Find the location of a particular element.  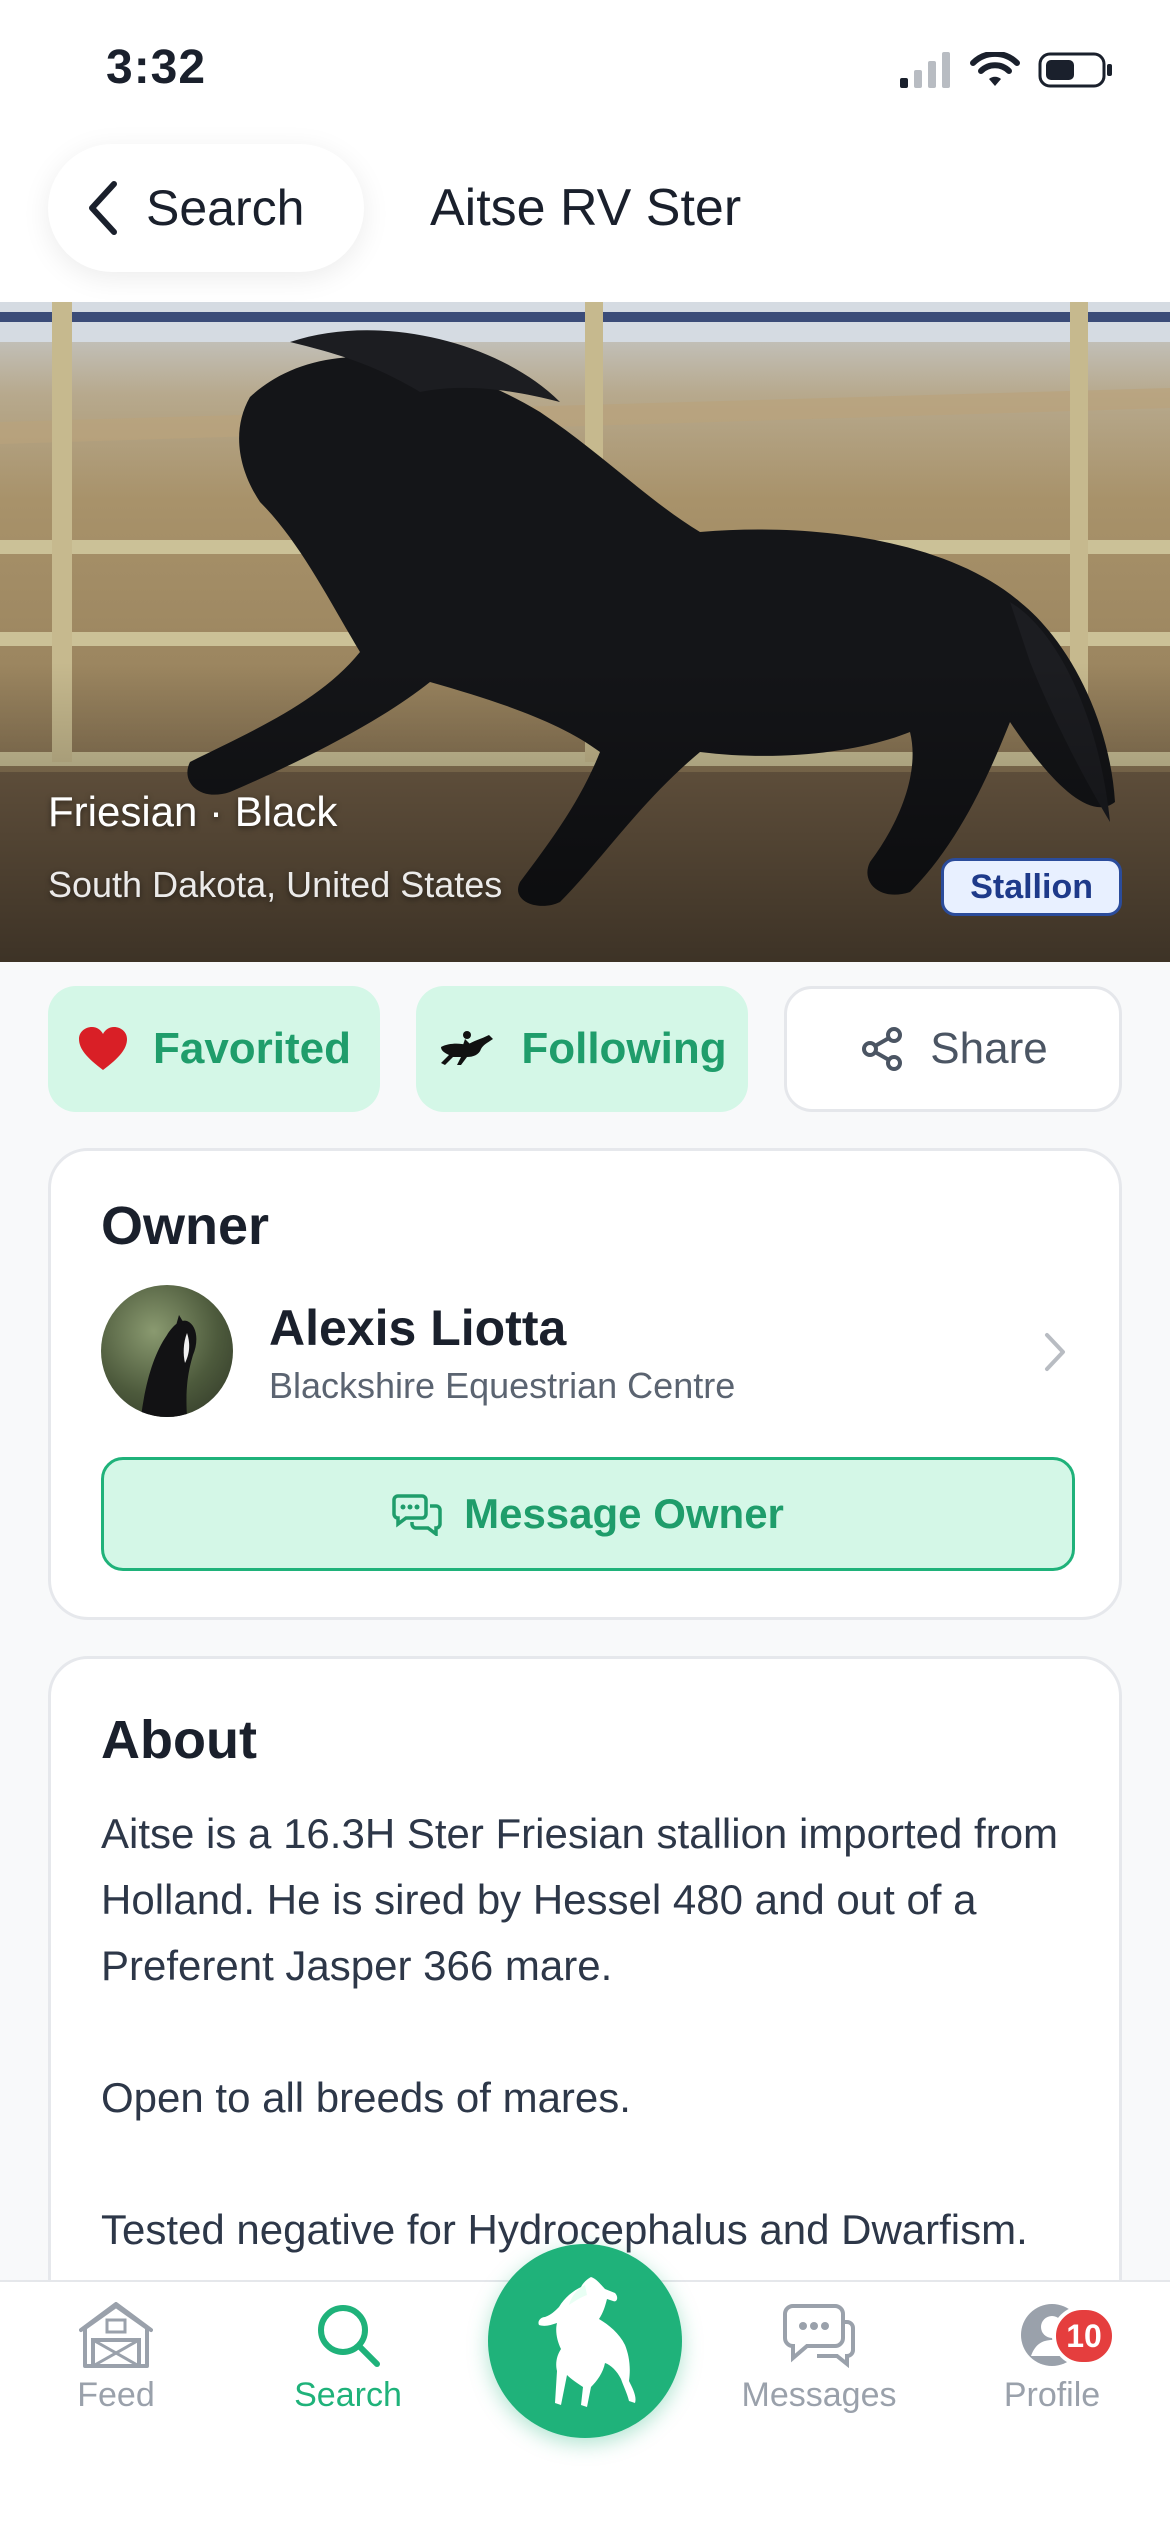

favorite-button: Favorited is located at coordinates (214, 1049).